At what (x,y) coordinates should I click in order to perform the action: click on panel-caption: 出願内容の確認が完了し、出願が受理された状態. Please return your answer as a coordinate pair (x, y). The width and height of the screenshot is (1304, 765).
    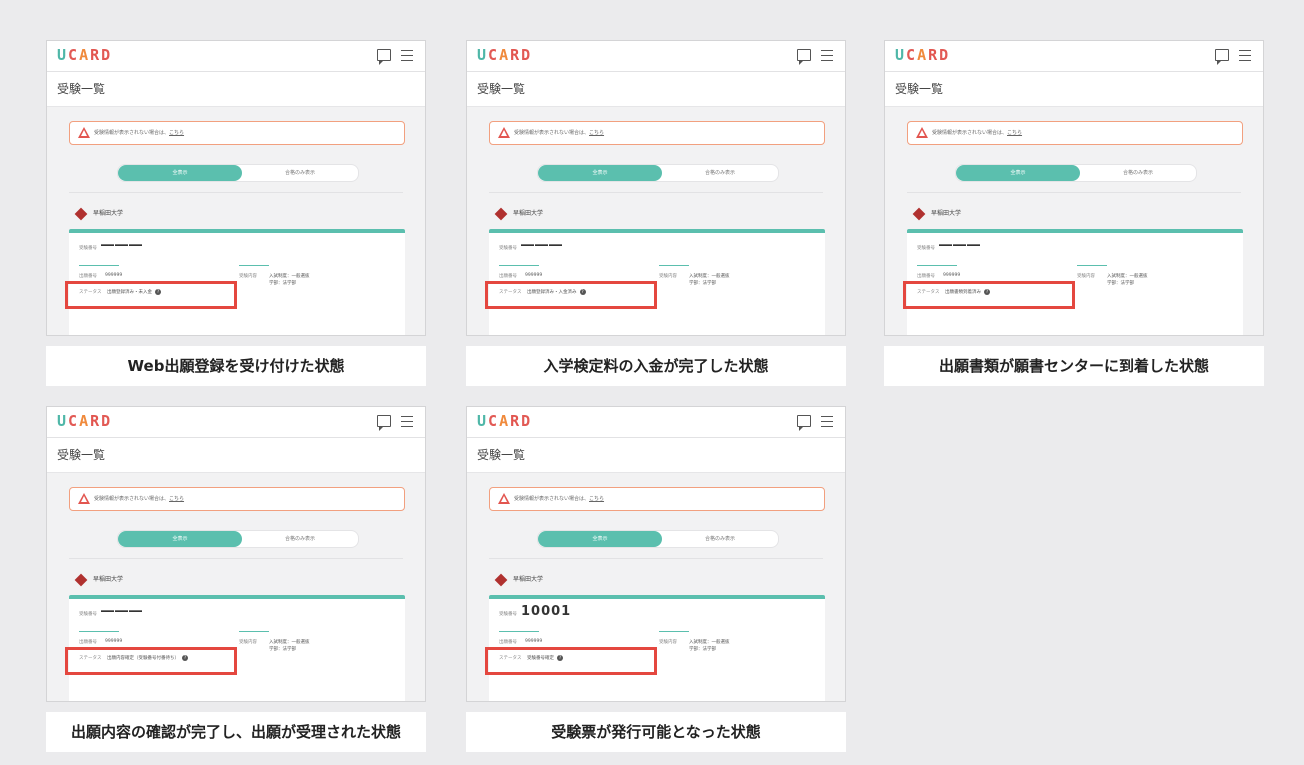
    Looking at the image, I should click on (236, 732).